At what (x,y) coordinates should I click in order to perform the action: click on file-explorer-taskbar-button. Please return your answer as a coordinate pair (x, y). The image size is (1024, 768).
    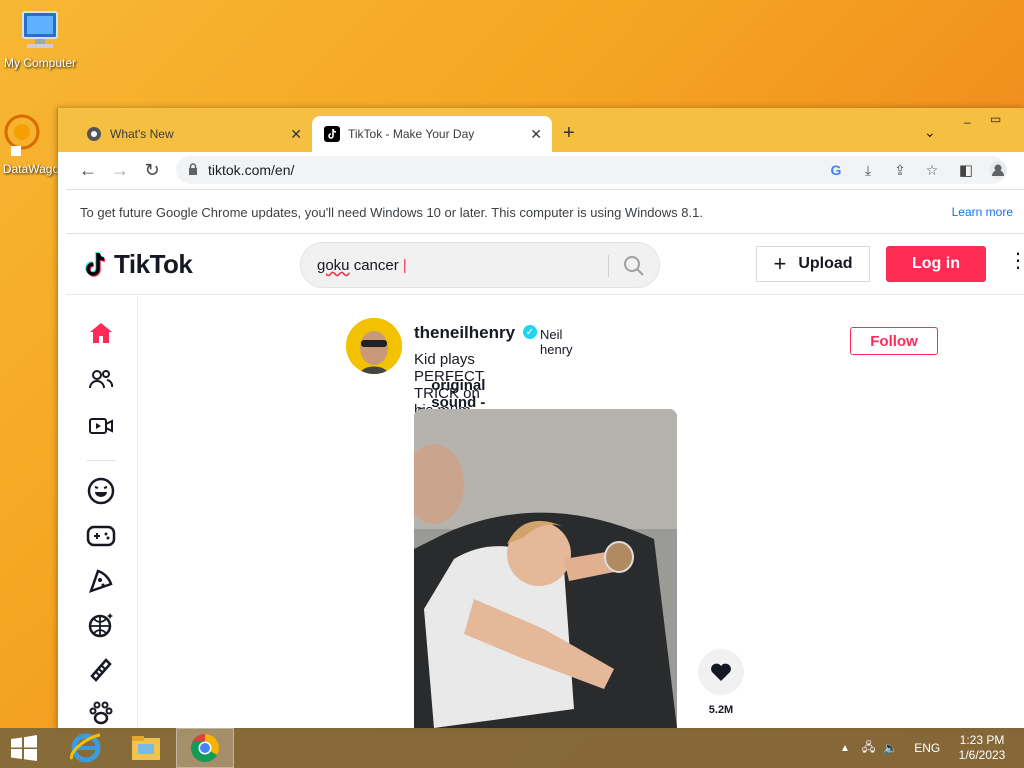
    Looking at the image, I should click on (146, 748).